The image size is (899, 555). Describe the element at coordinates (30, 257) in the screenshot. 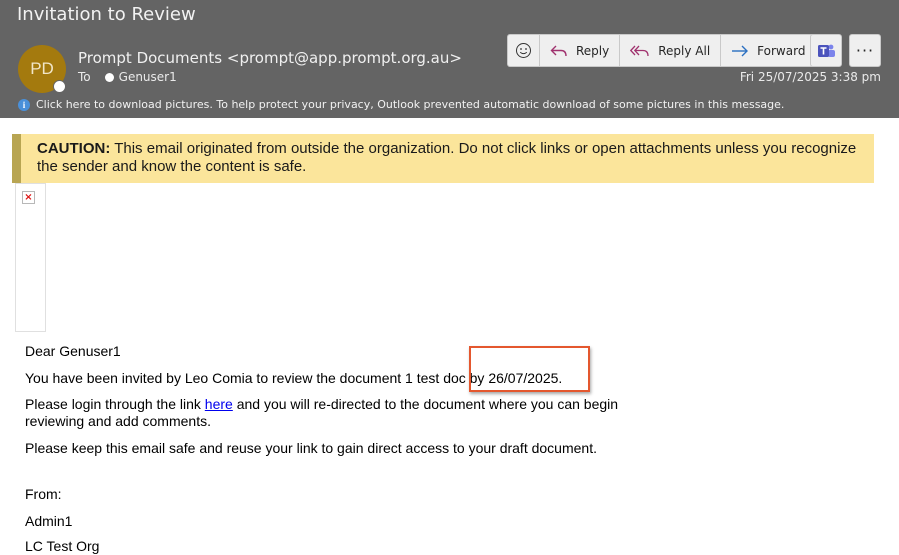

I see `blocked-image-placeholder` at that location.